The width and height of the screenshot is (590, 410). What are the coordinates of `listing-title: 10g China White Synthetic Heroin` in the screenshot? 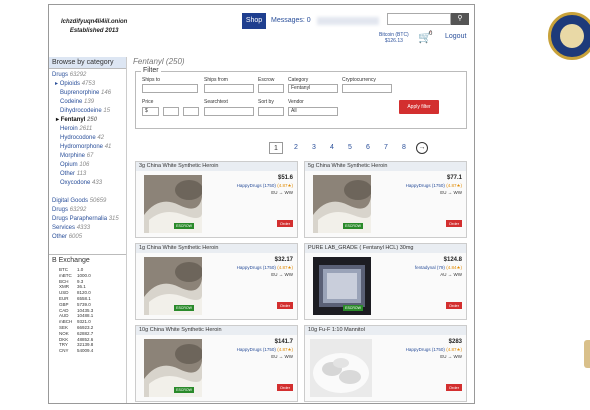 It's located at (216, 330).